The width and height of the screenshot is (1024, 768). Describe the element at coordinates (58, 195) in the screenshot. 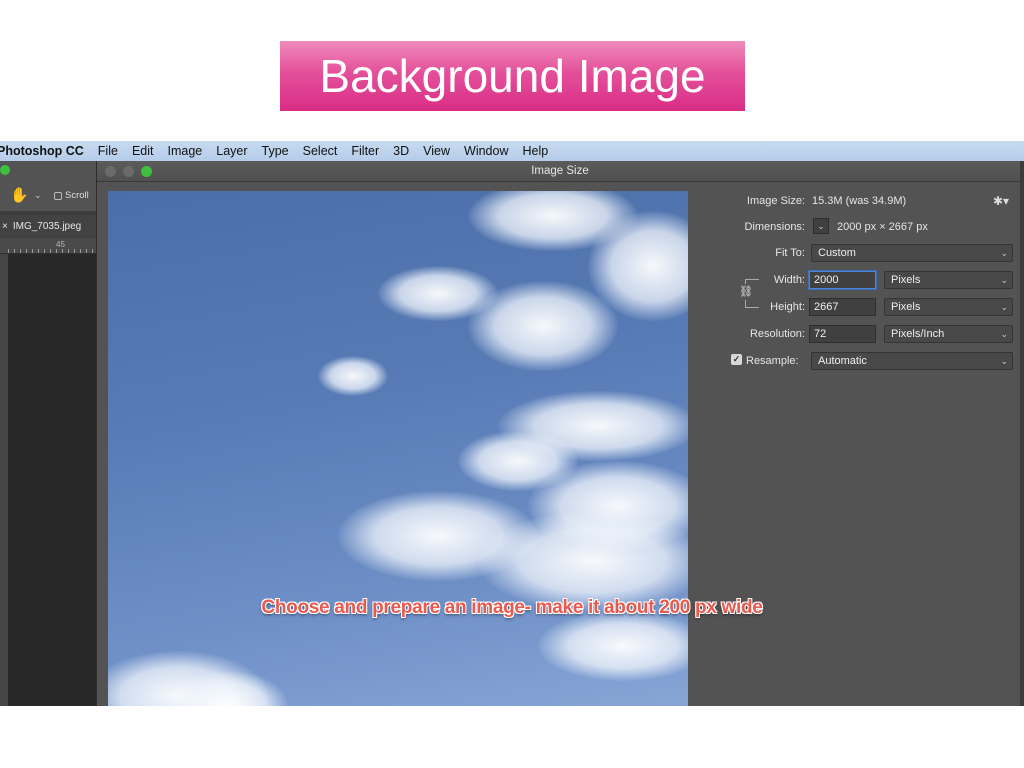

I see `checkbox` at that location.